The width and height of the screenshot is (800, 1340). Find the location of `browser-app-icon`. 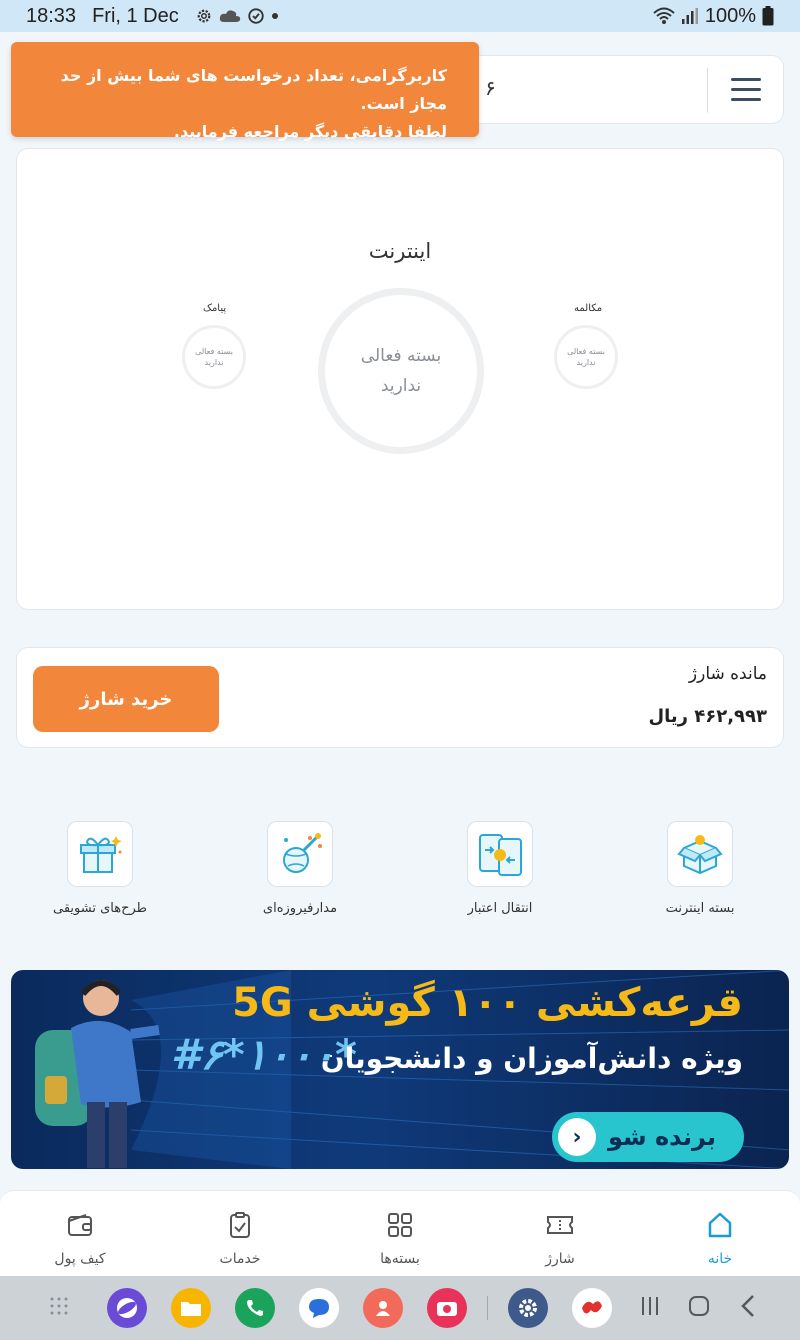

browser-app-icon is located at coordinates (127, 1308).